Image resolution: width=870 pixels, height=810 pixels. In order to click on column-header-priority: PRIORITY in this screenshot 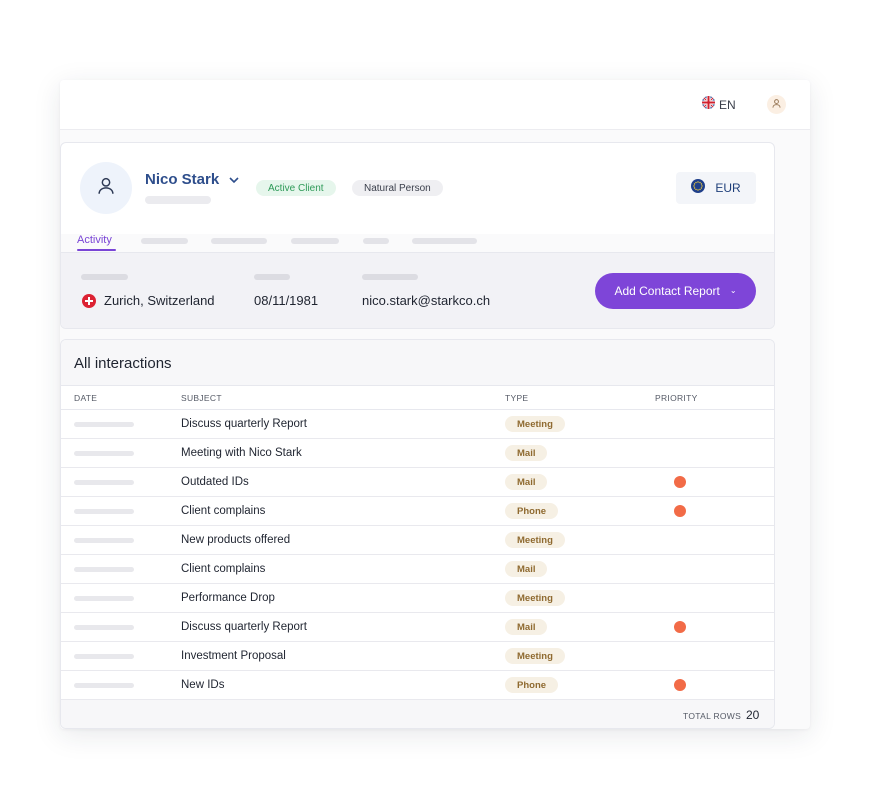, I will do `click(676, 398)`.